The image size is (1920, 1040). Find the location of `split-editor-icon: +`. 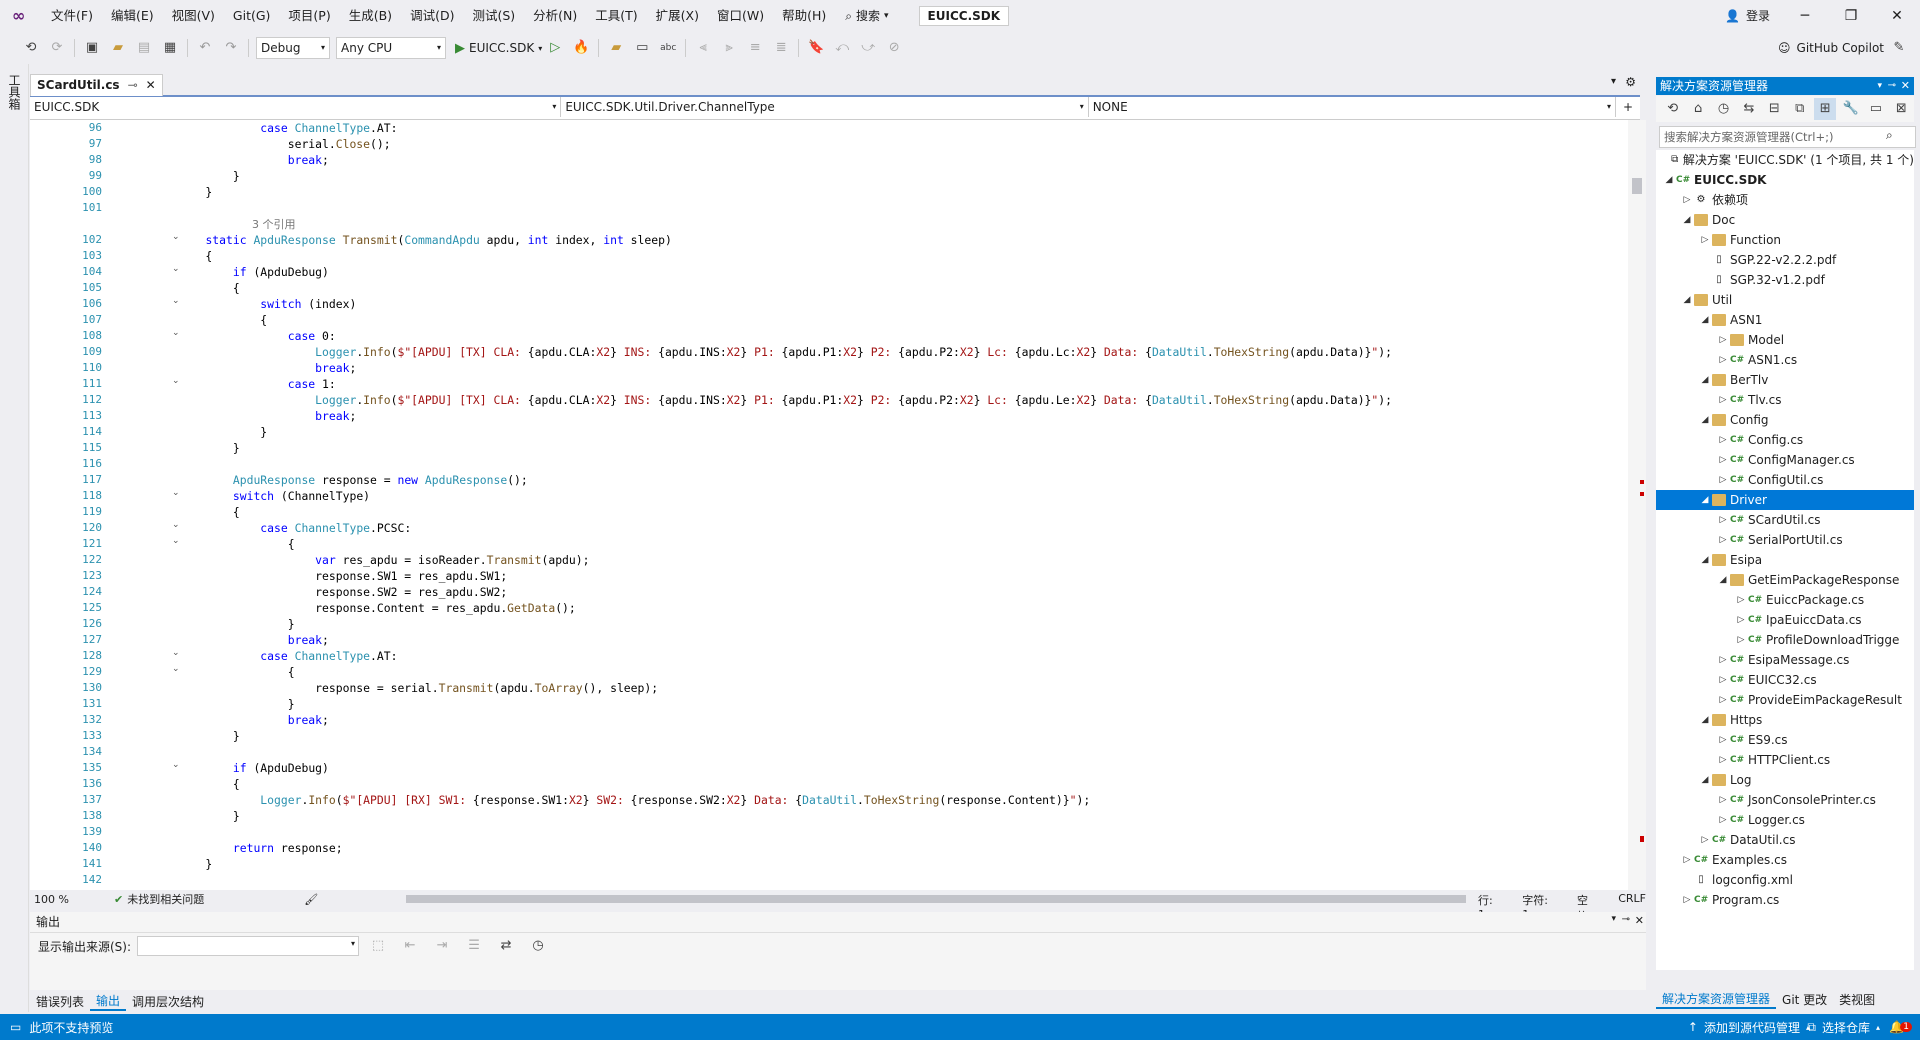

split-editor-icon: + is located at coordinates (1628, 108).